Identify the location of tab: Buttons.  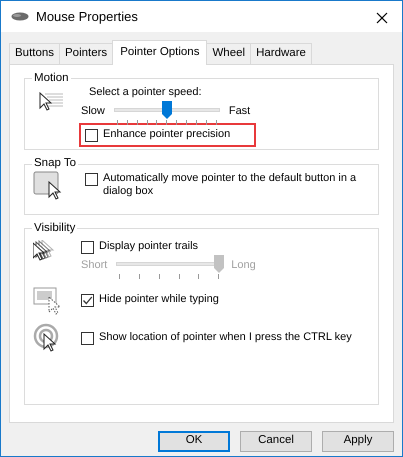
(34, 53).